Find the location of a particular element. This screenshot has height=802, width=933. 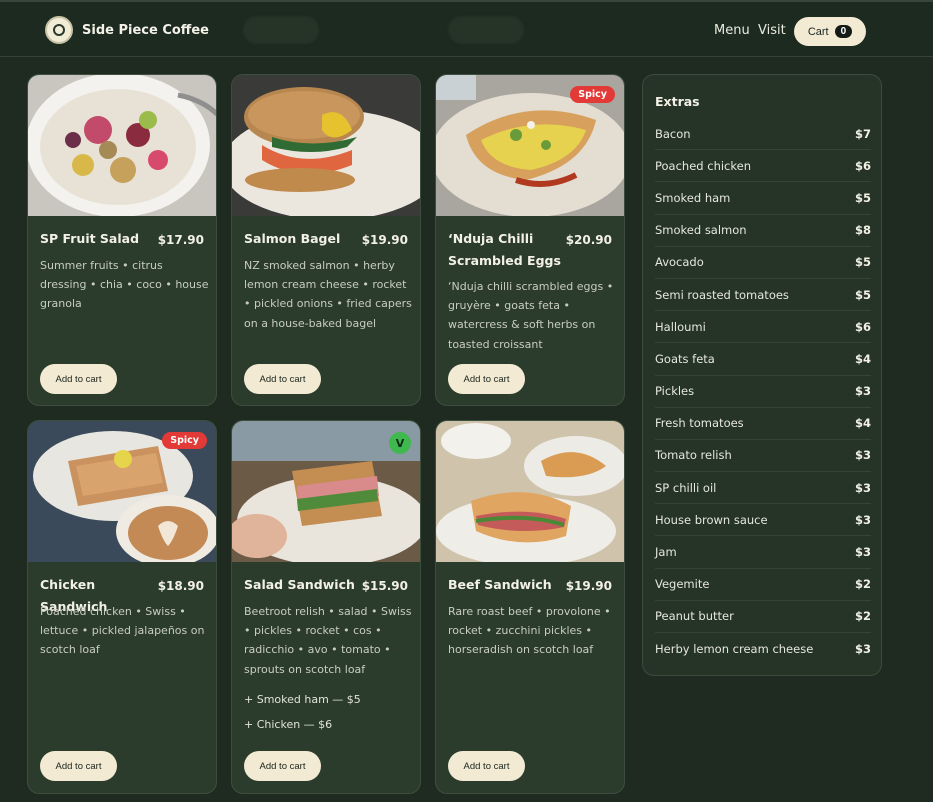

extra-name: Peanut butter is located at coordinates (694, 616).